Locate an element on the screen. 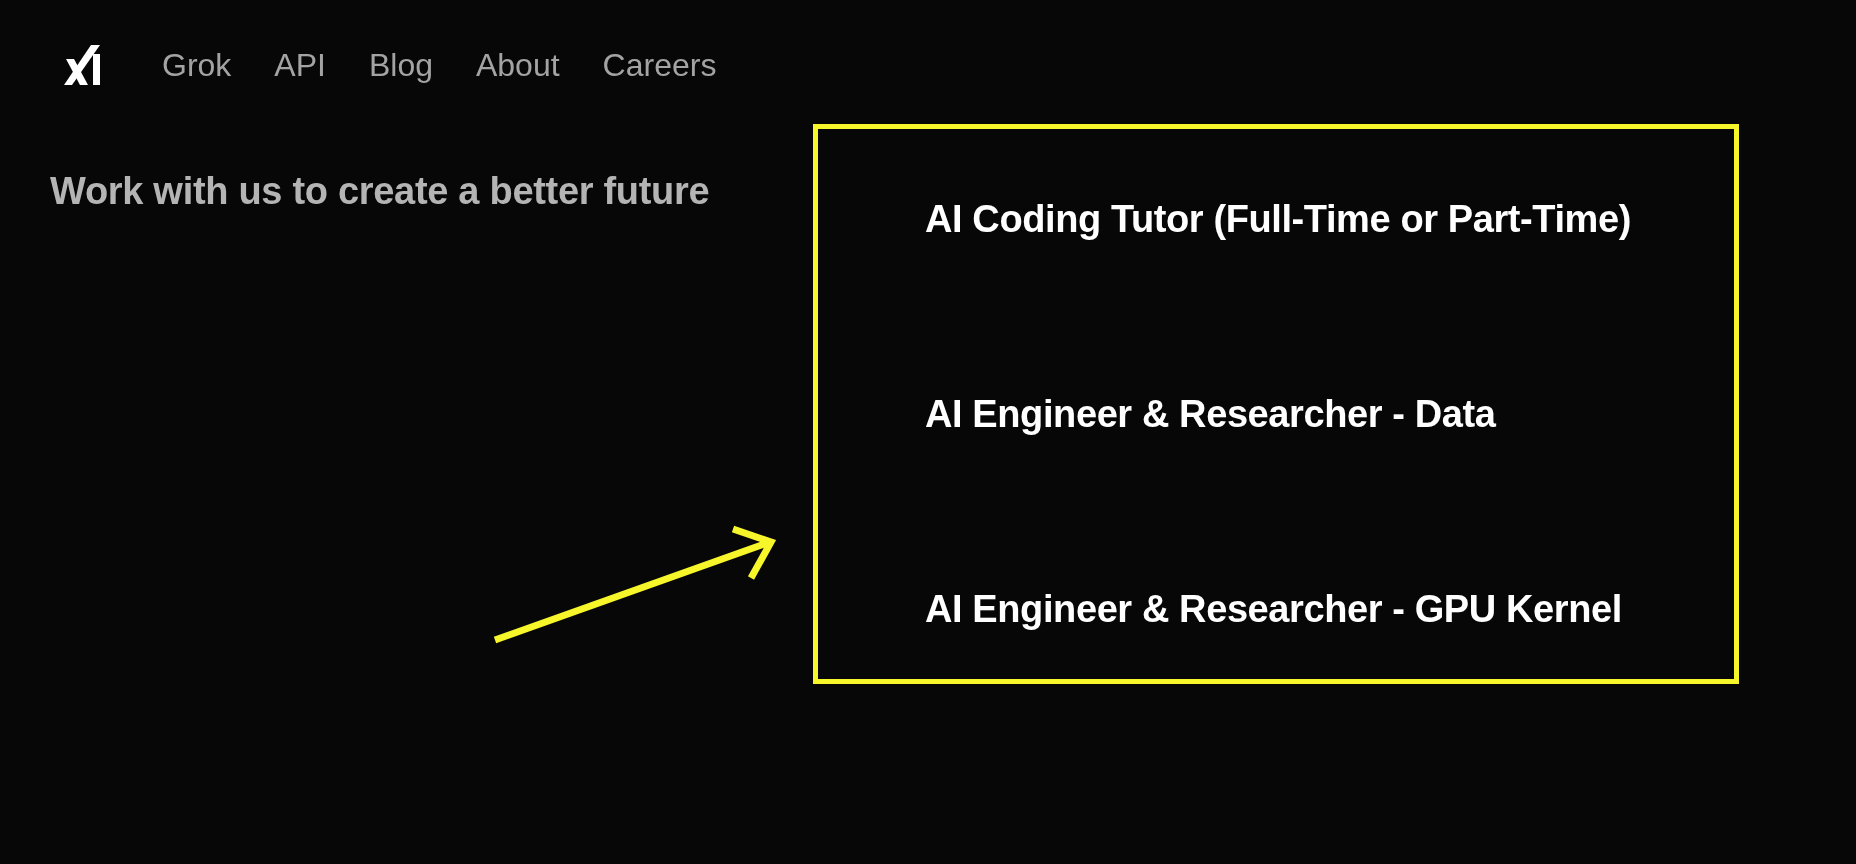 Image resolution: width=1856 pixels, height=864 pixels. logo-icon is located at coordinates (82, 65).